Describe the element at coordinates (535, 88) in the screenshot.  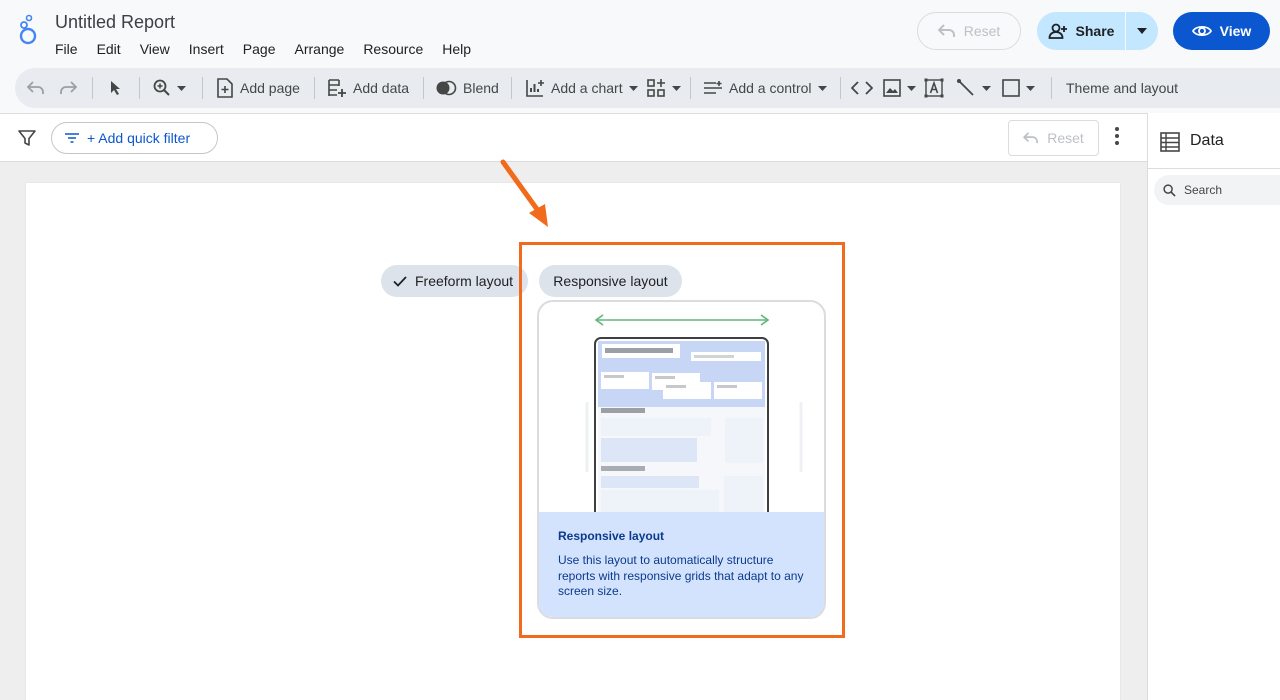
I see `add-chart-icon` at that location.